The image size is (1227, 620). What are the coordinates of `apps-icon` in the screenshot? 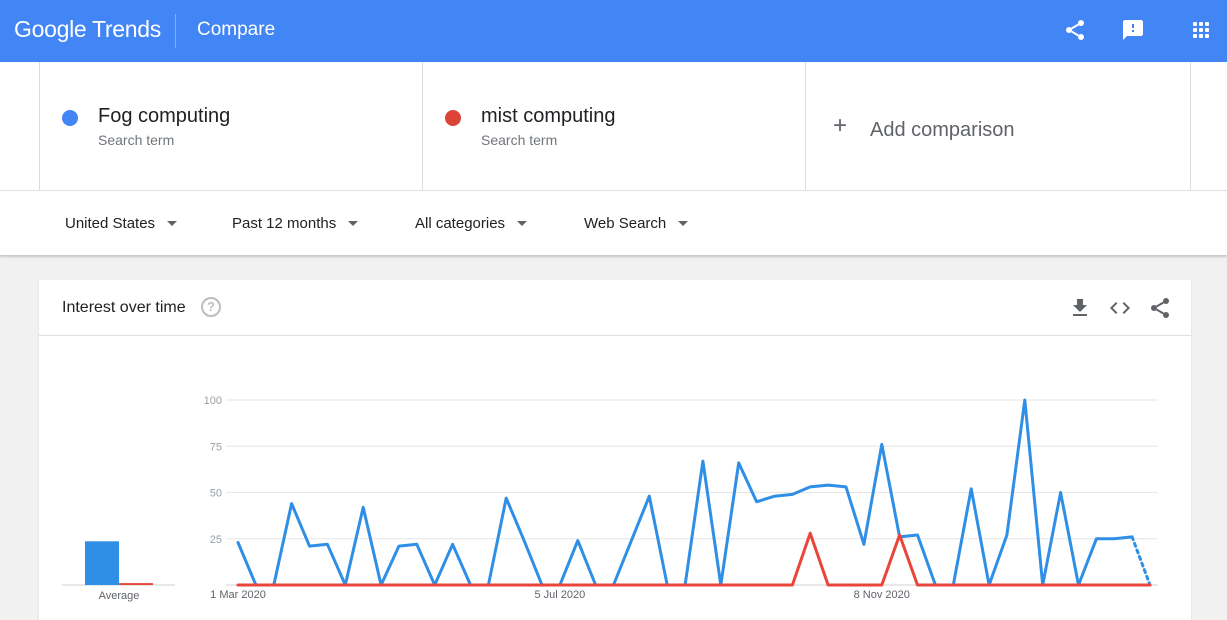 It's located at (1201, 30).